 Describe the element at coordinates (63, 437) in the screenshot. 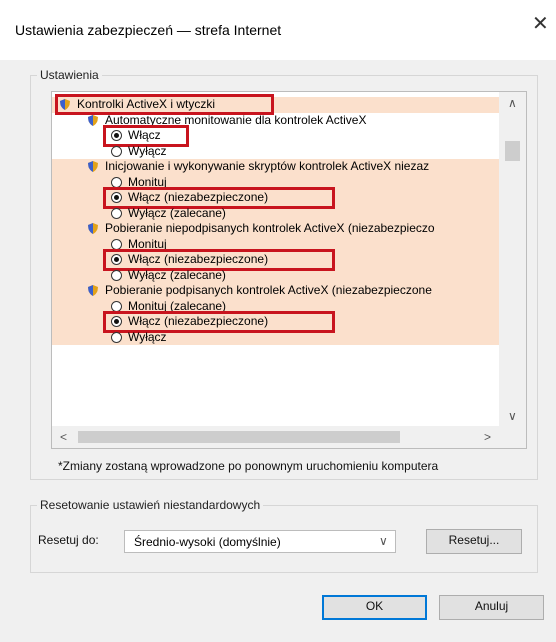

I see `scroll-left-icon: <` at that location.